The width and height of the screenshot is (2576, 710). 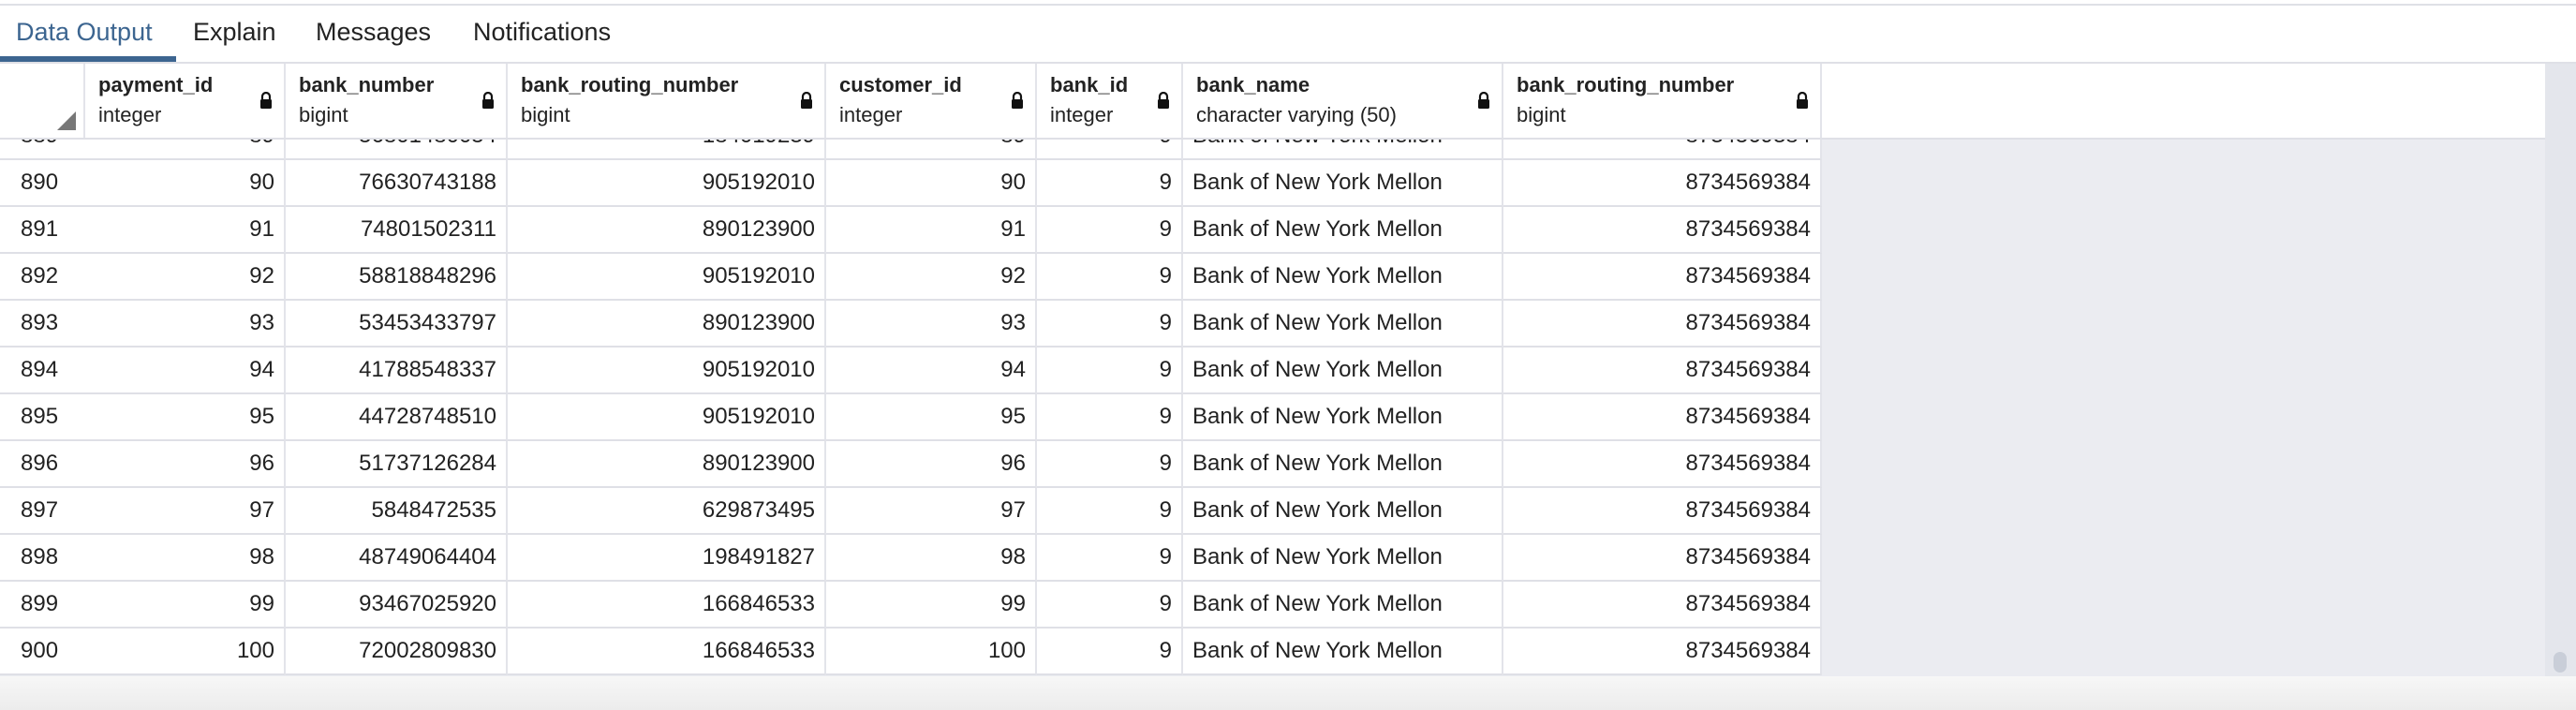 What do you see at coordinates (397, 277) in the screenshot?
I see `table-cell: 58818848296` at bounding box center [397, 277].